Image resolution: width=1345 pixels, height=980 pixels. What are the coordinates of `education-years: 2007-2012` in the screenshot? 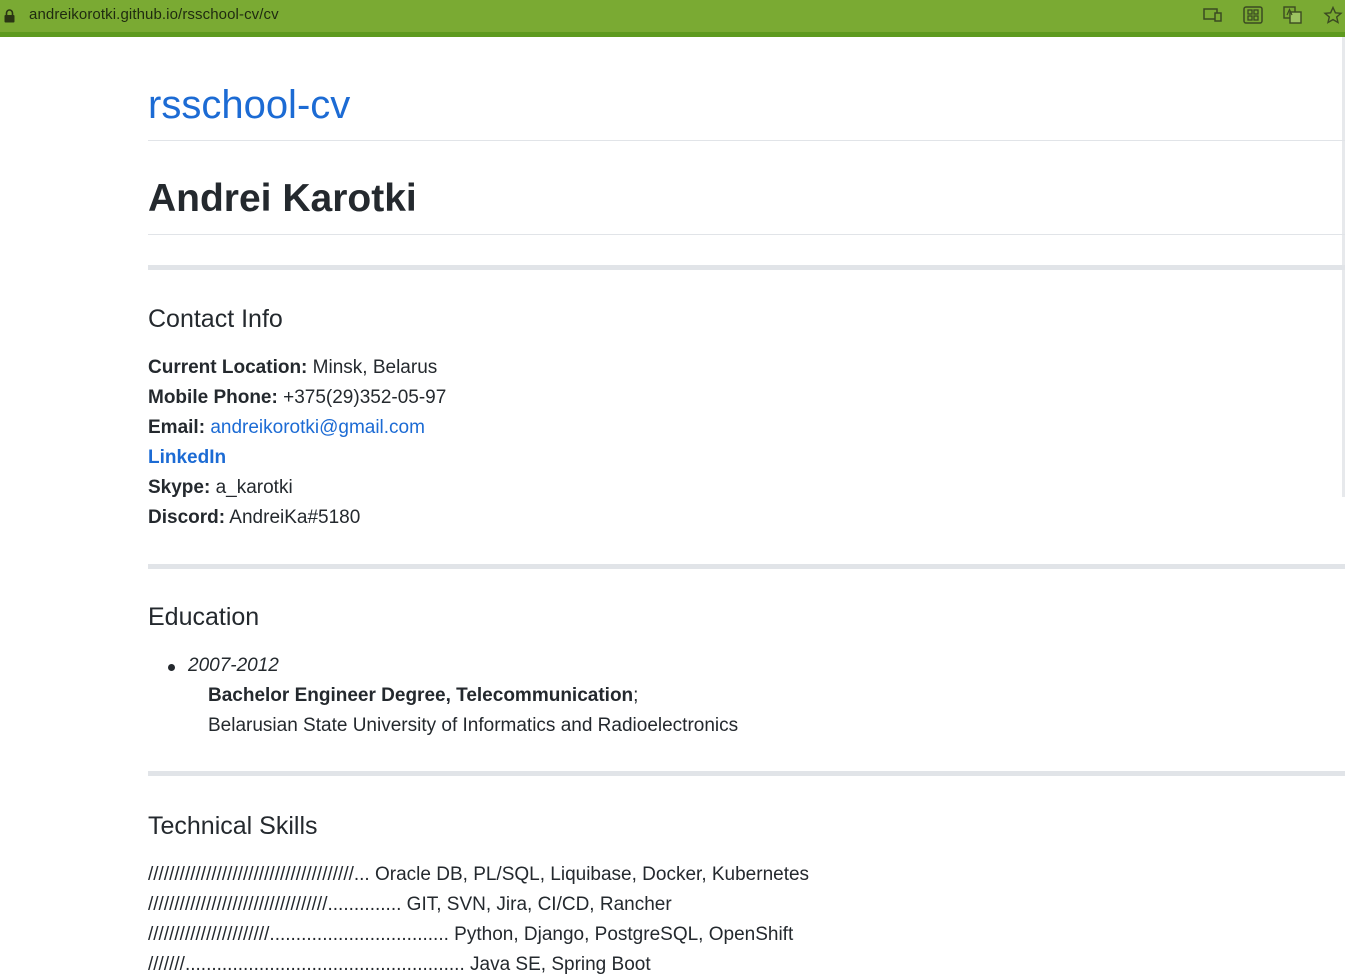 It's located at (233, 665).